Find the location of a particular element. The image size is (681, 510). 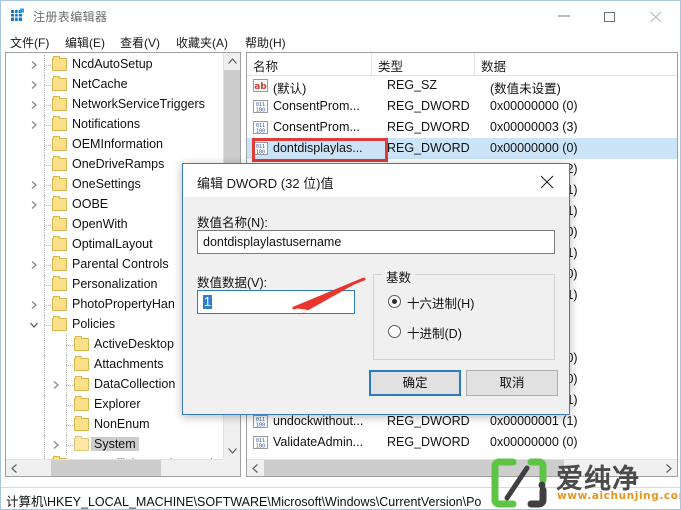

tree-item-ncdautosetup: NcdAutoSetup is located at coordinates (114, 65).